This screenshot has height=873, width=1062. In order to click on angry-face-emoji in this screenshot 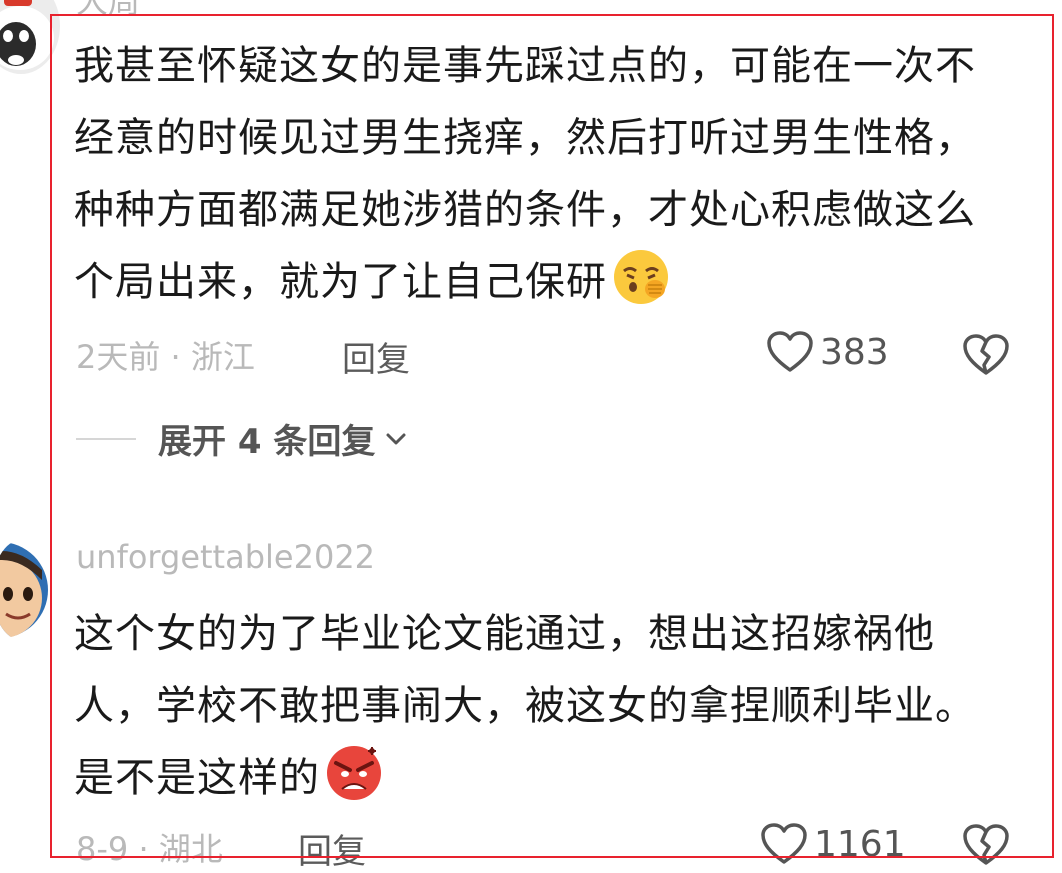, I will do `click(354, 773)`.